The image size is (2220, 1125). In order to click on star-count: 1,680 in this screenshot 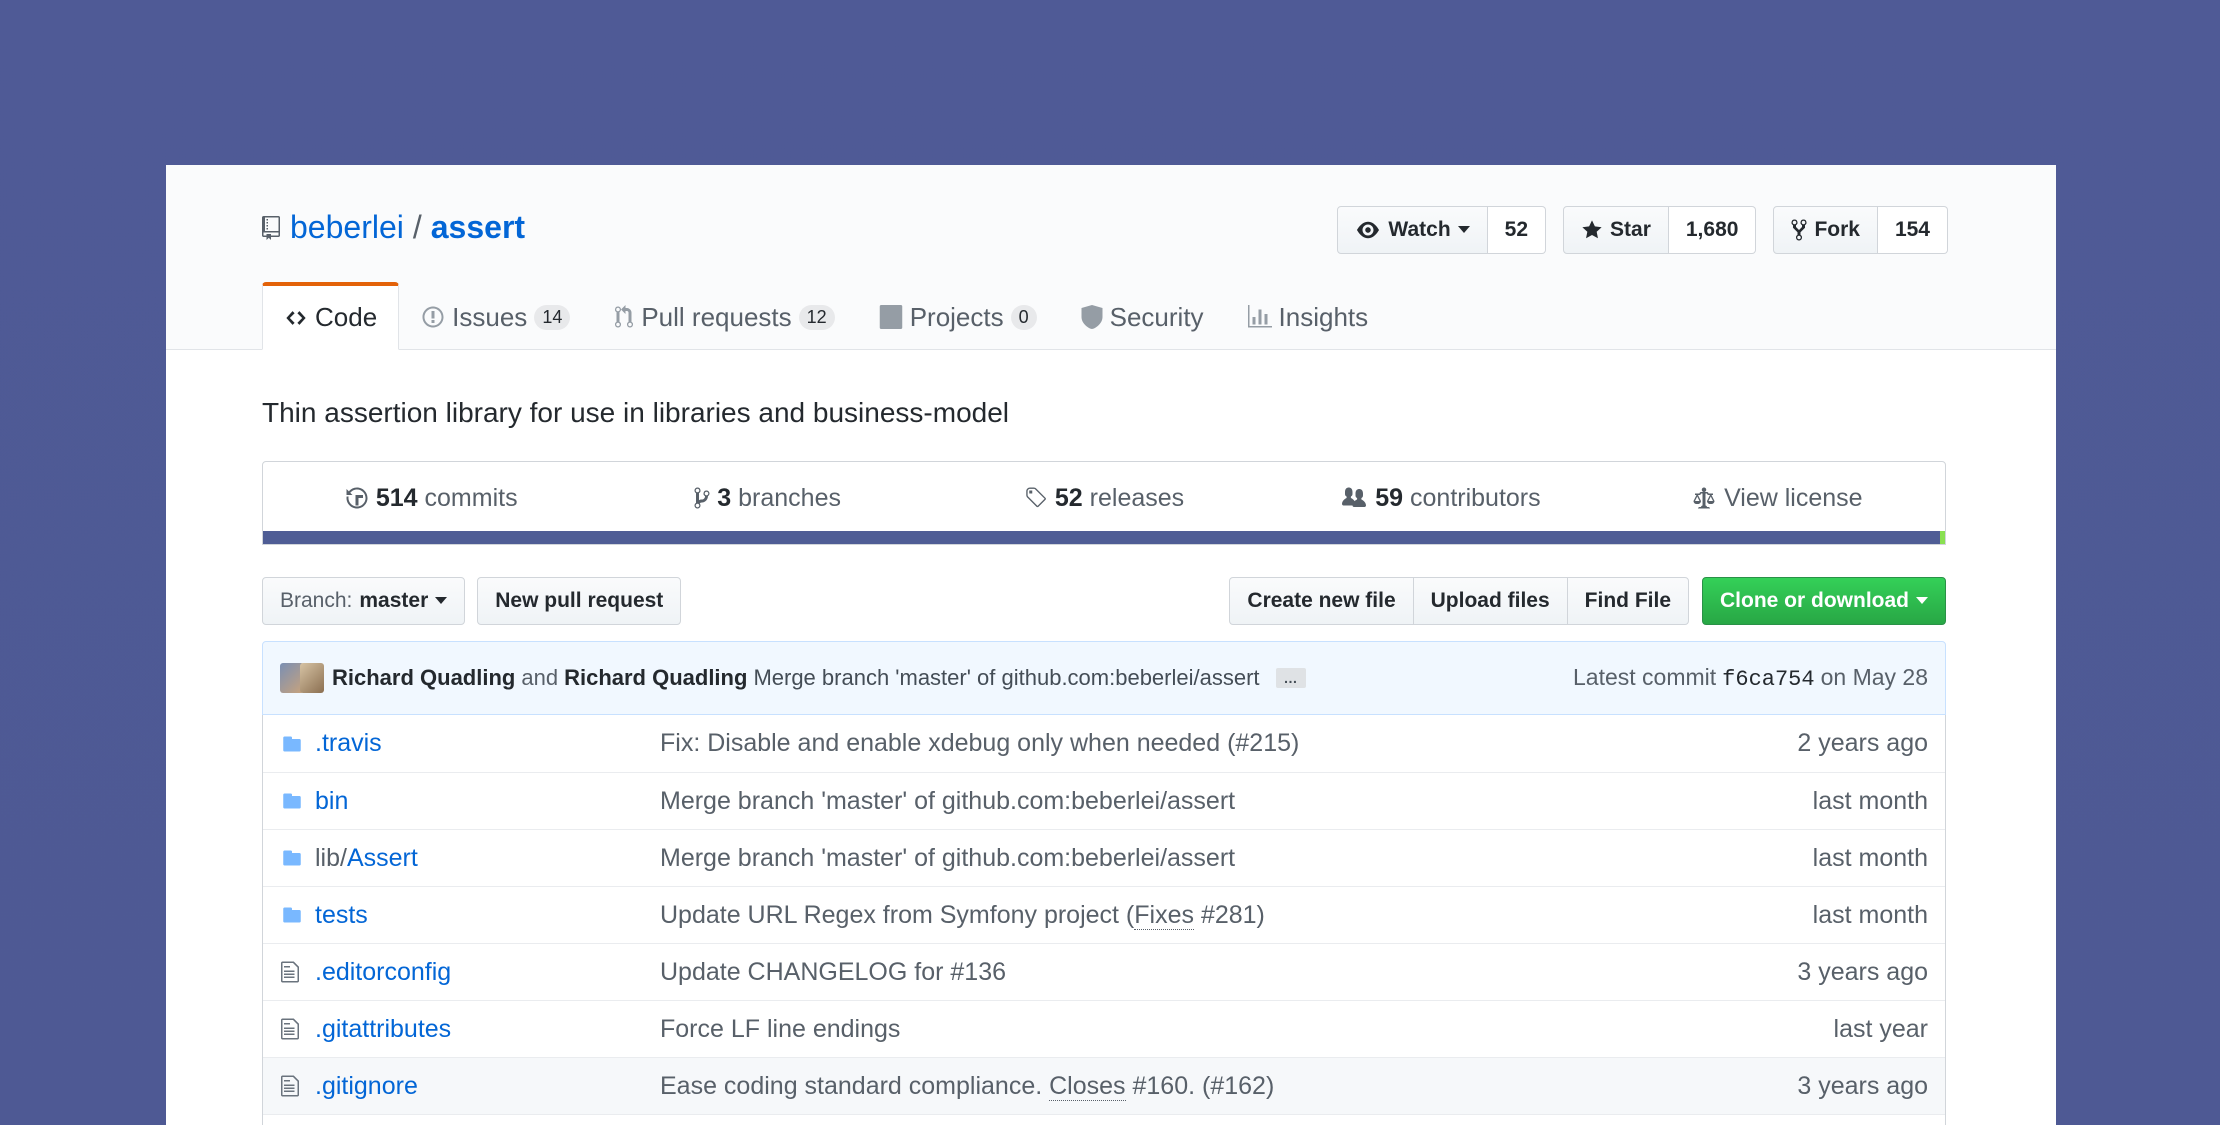, I will do `click(1712, 230)`.